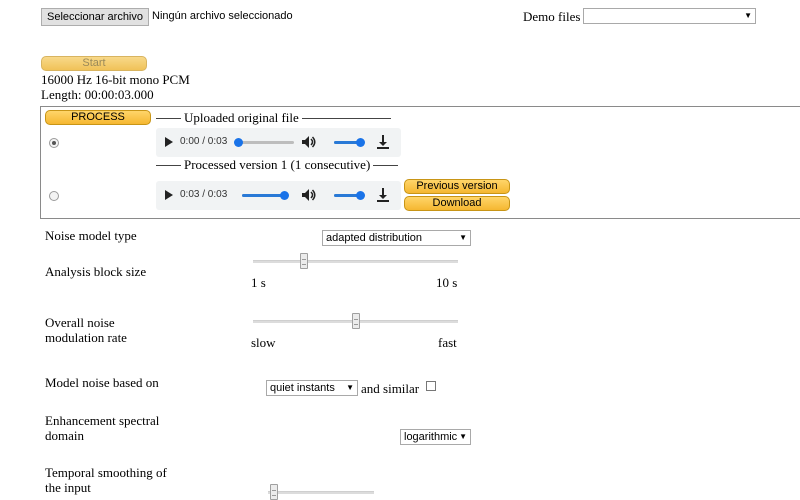 The height and width of the screenshot is (500, 800). Describe the element at coordinates (241, 117) in the screenshot. I see `original-legend: Uploaded original file` at that location.